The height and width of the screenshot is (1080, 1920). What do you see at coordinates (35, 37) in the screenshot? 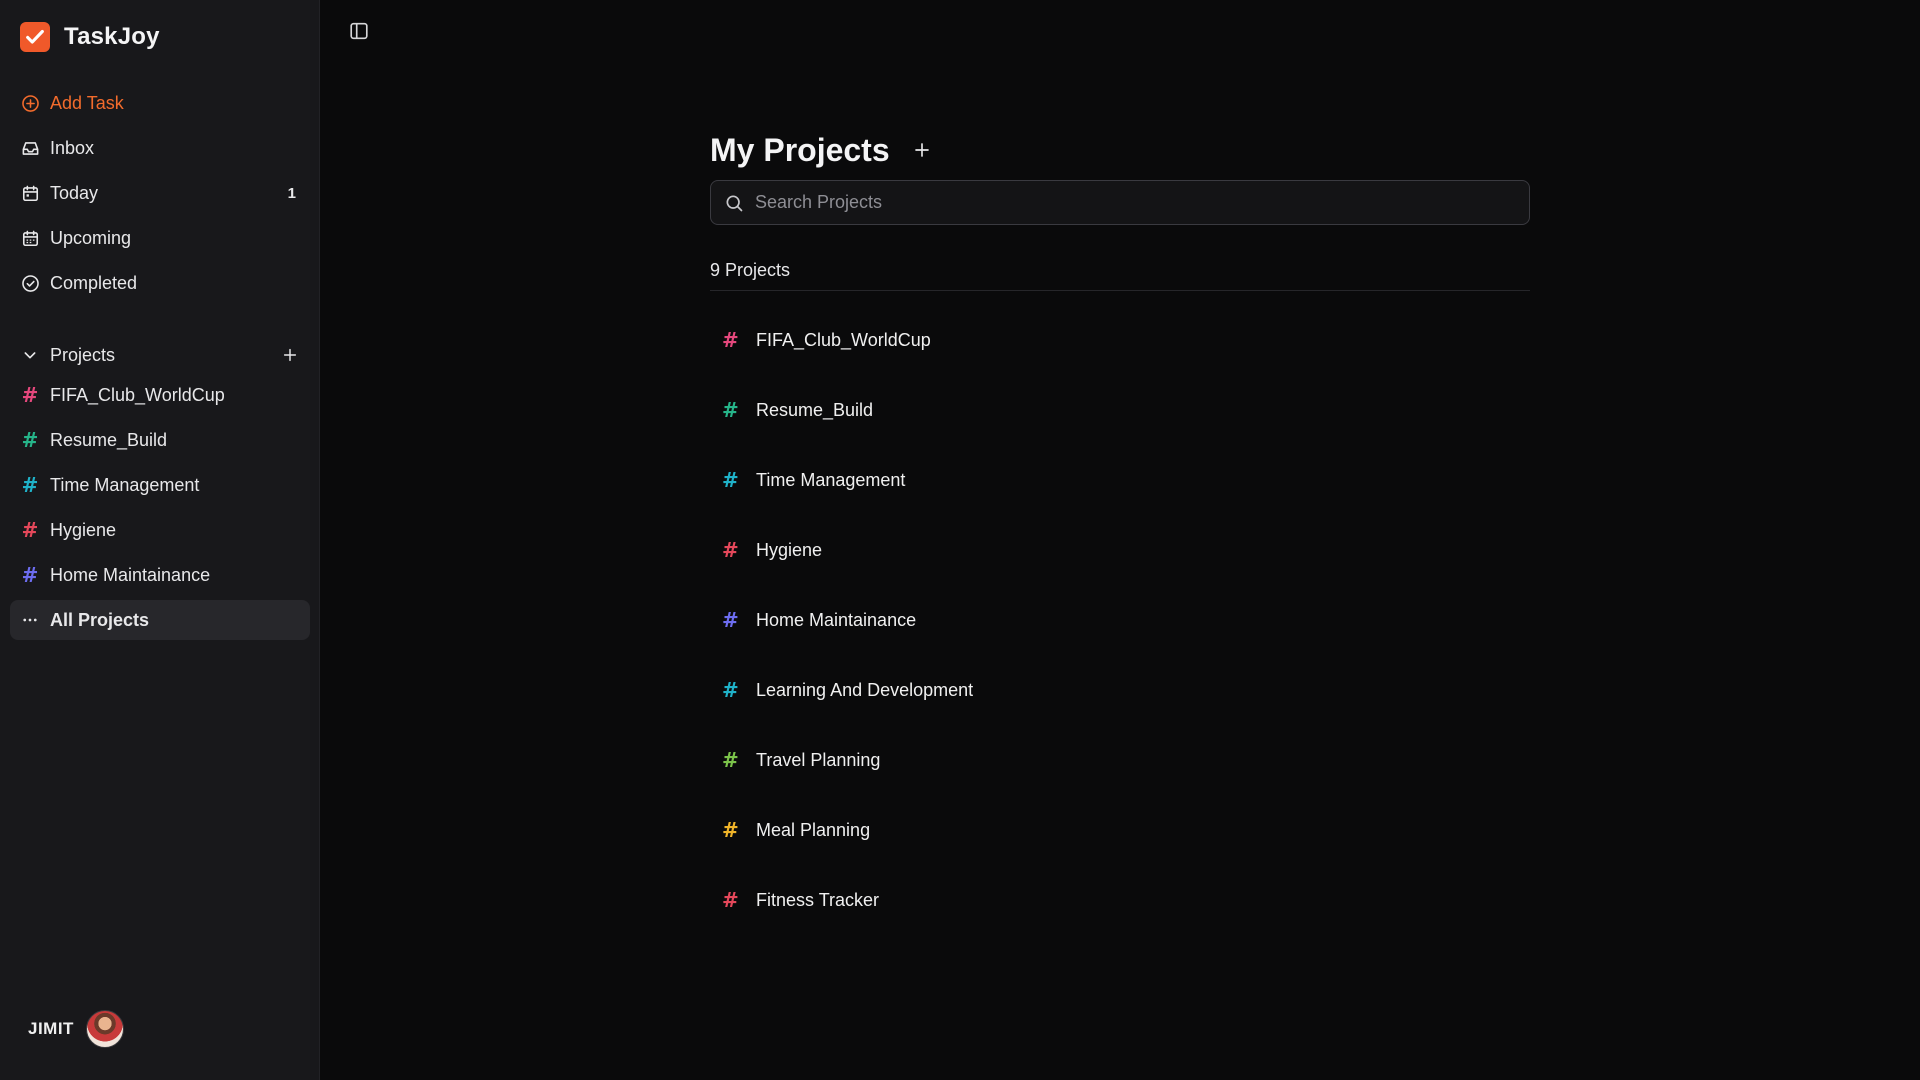
I see `taskjoy-logo-icon` at bounding box center [35, 37].